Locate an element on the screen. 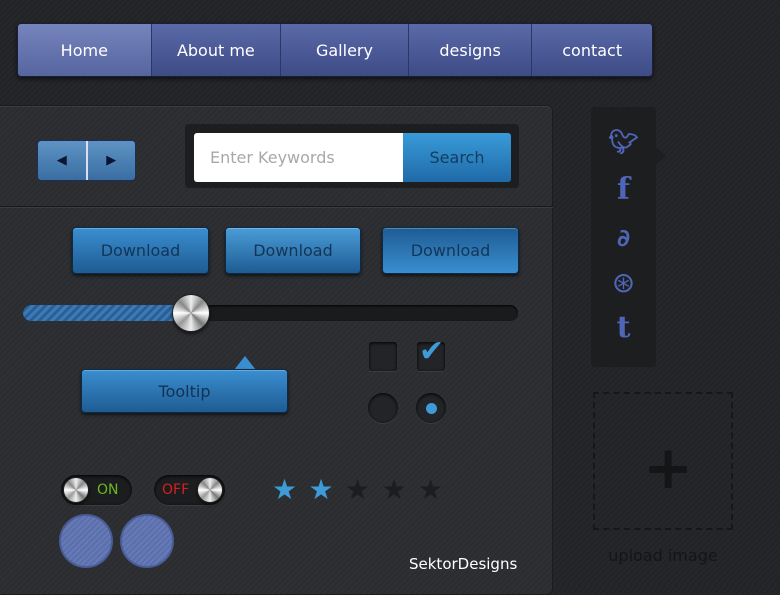  triangle-right-icon: ▶ is located at coordinates (111, 160).